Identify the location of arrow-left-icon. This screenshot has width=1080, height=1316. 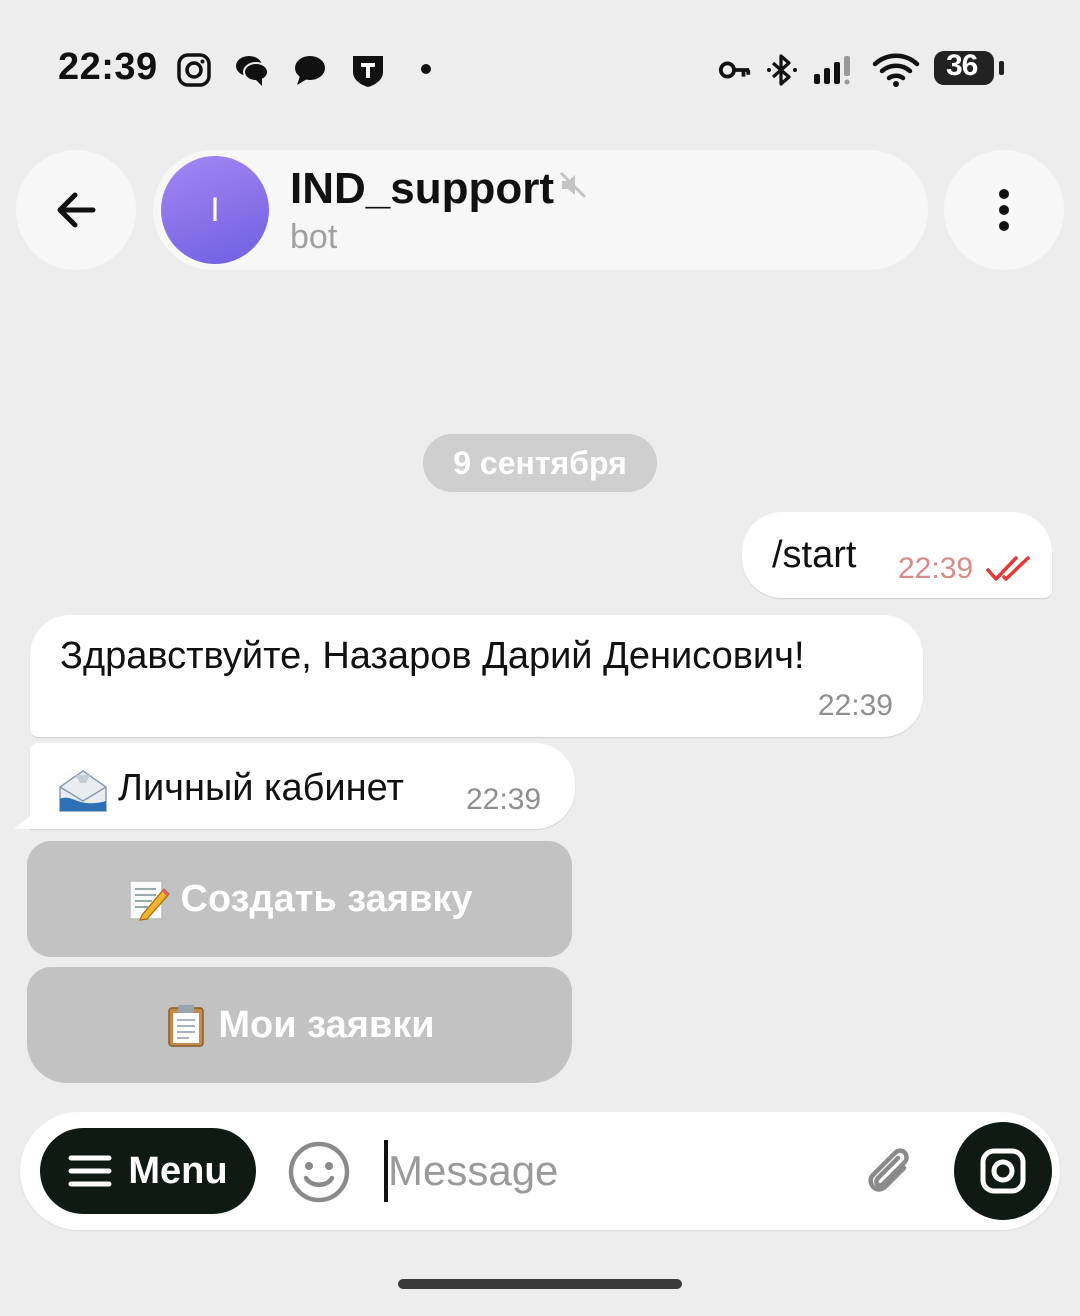
(76, 210).